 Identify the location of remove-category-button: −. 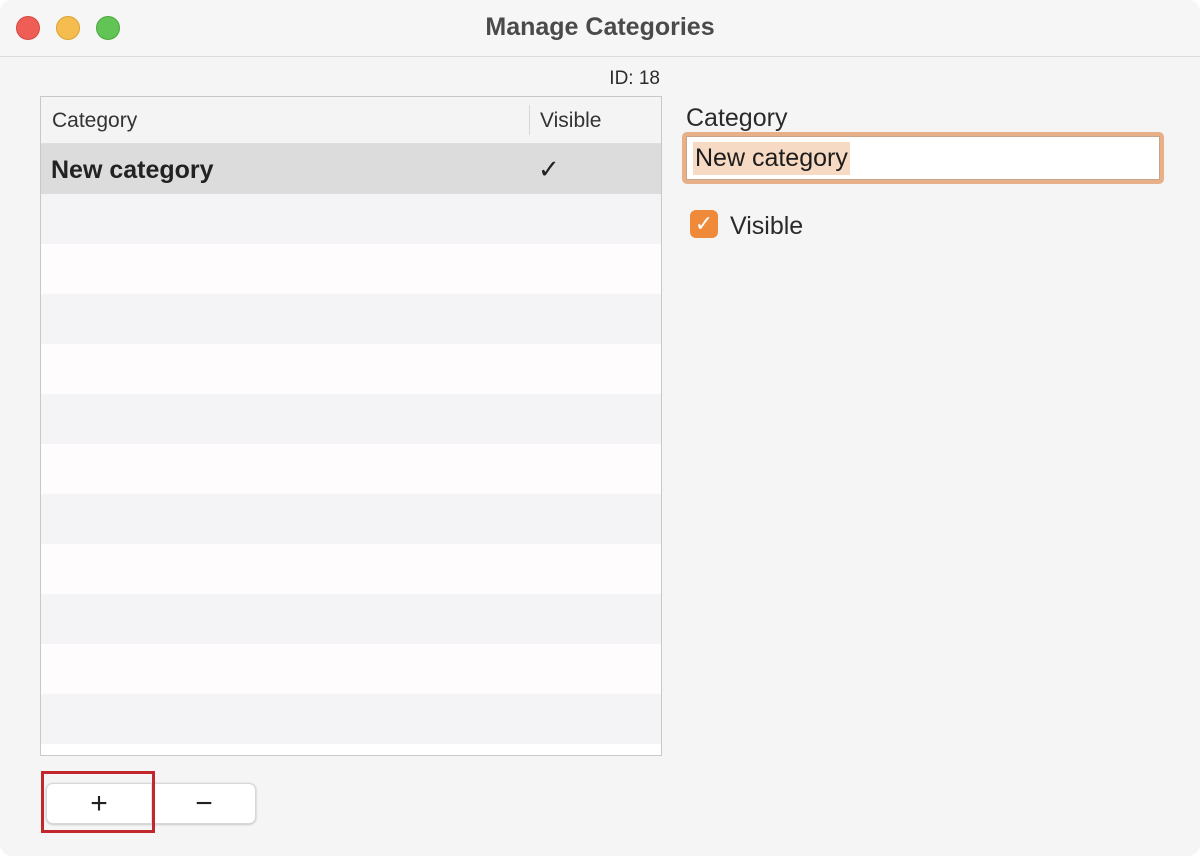
(203, 803).